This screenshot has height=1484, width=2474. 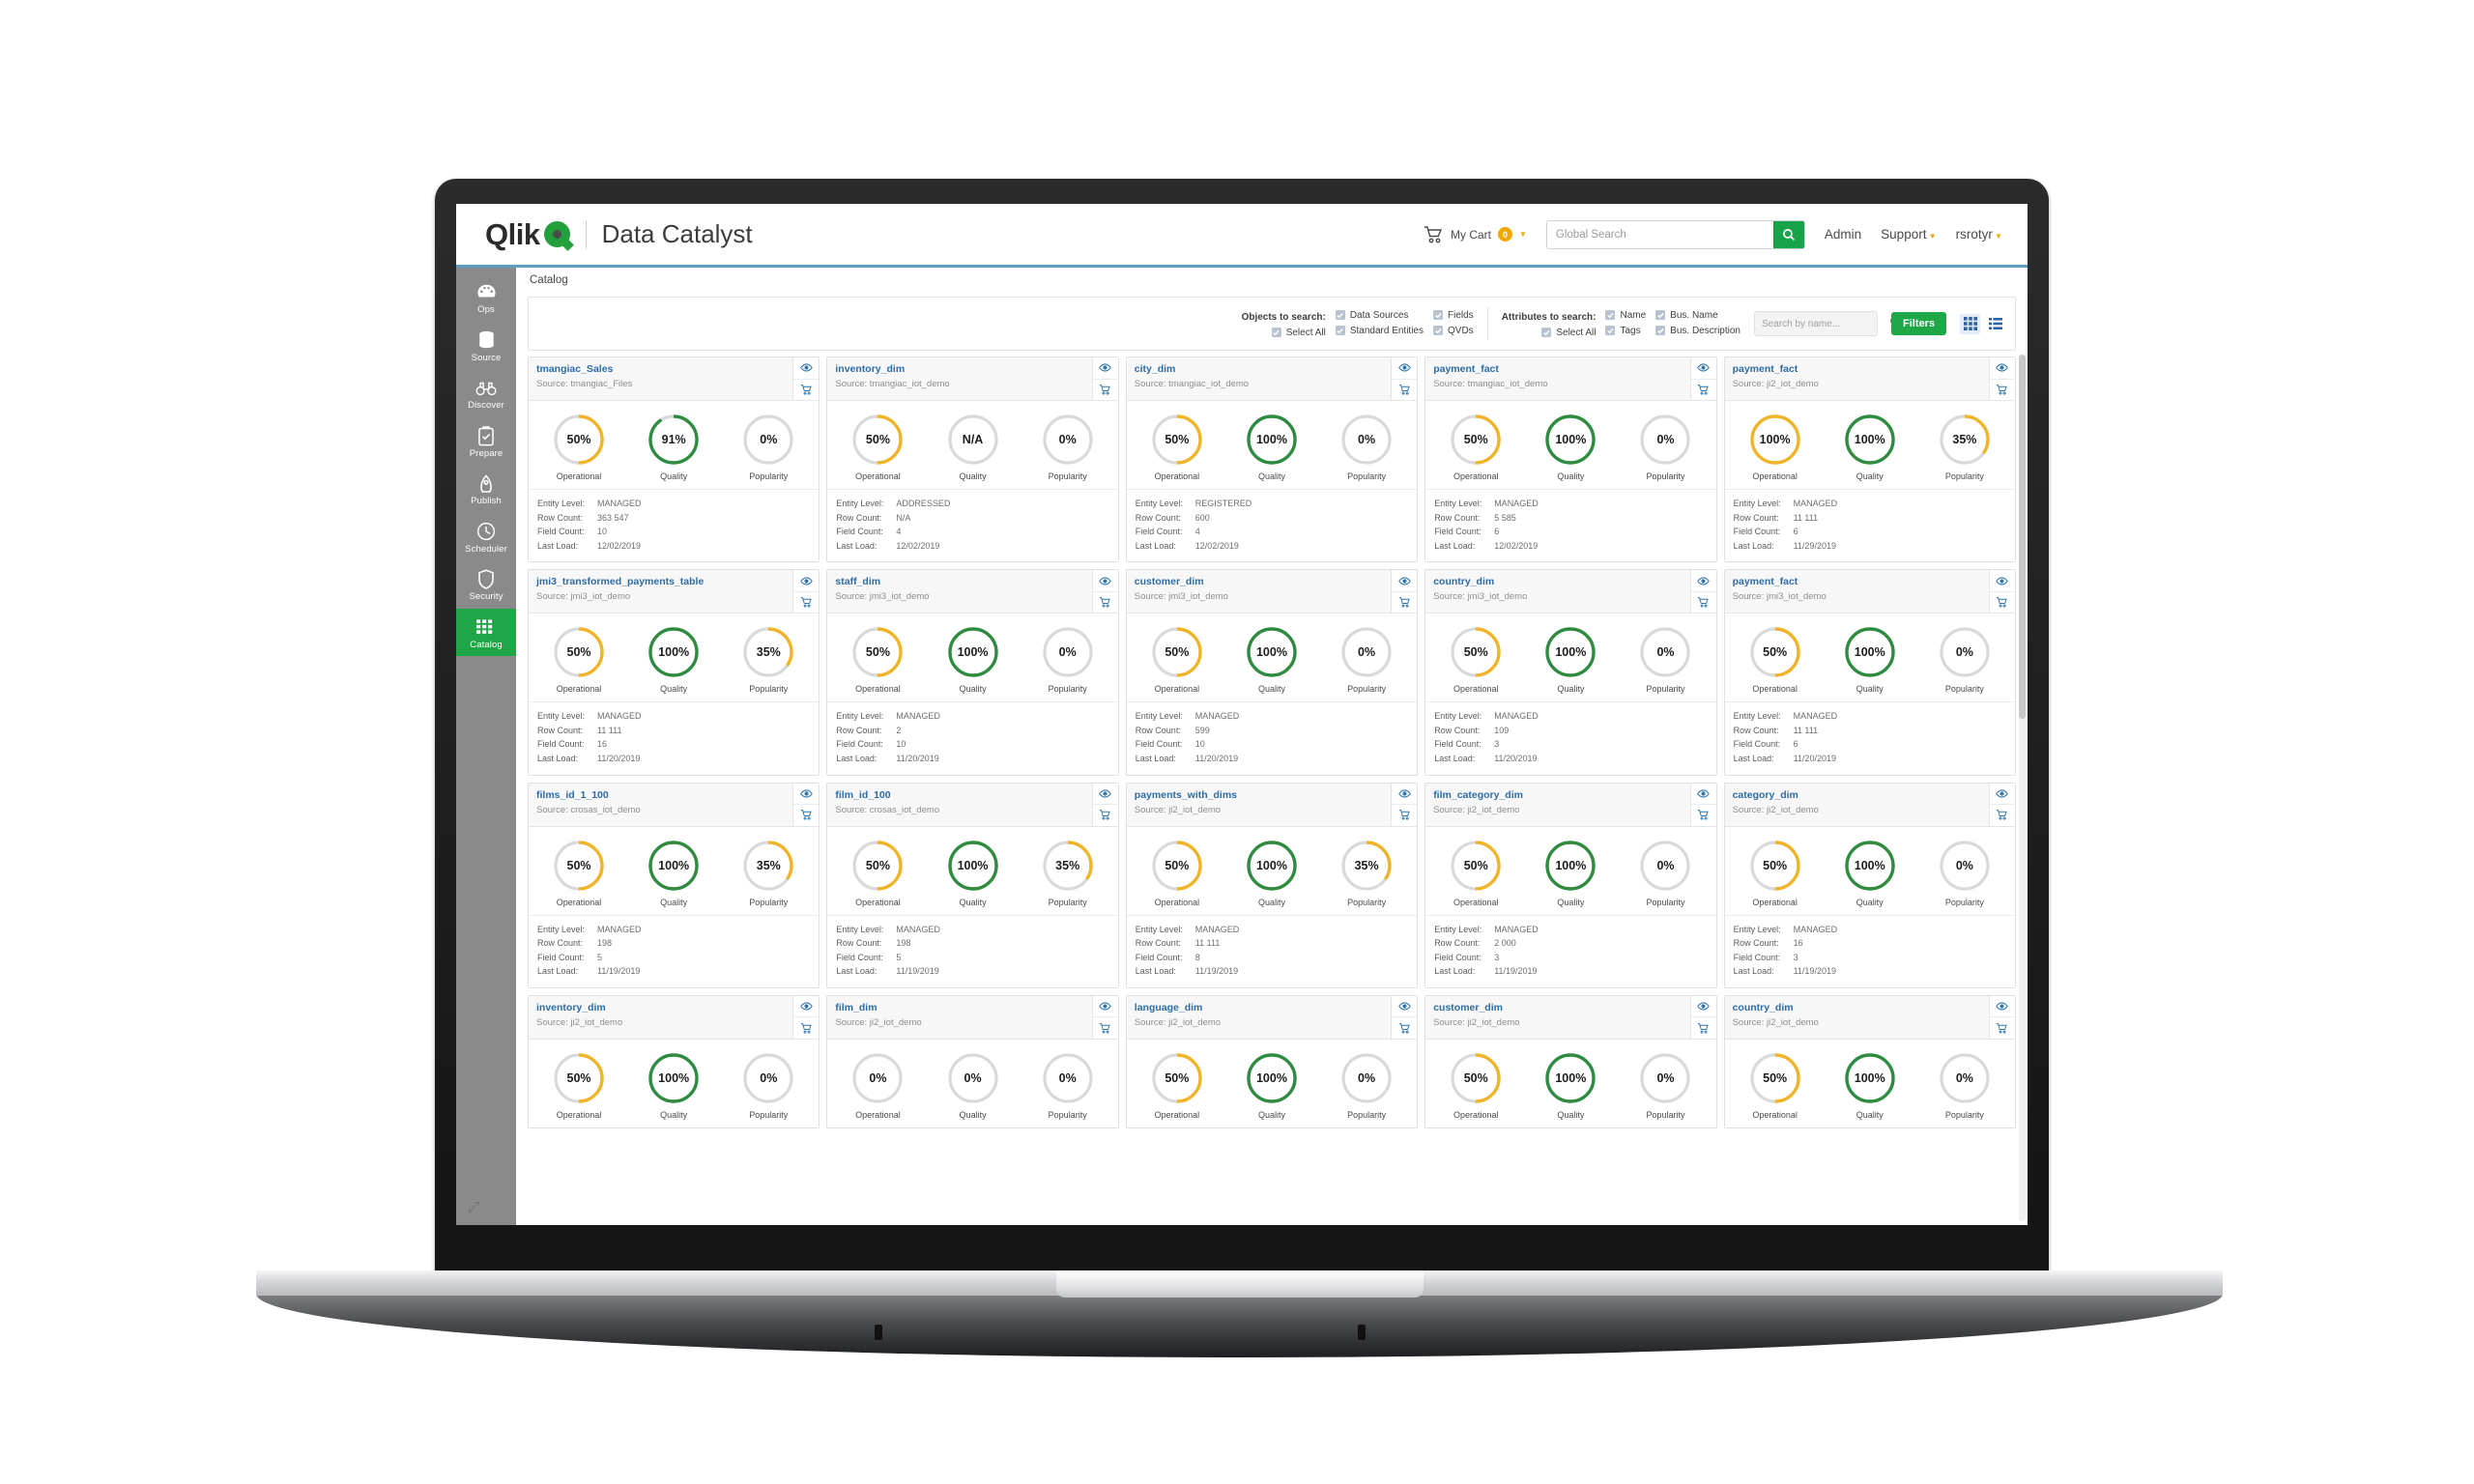 What do you see at coordinates (1843, 235) in the screenshot?
I see `nav-admin: Admin` at bounding box center [1843, 235].